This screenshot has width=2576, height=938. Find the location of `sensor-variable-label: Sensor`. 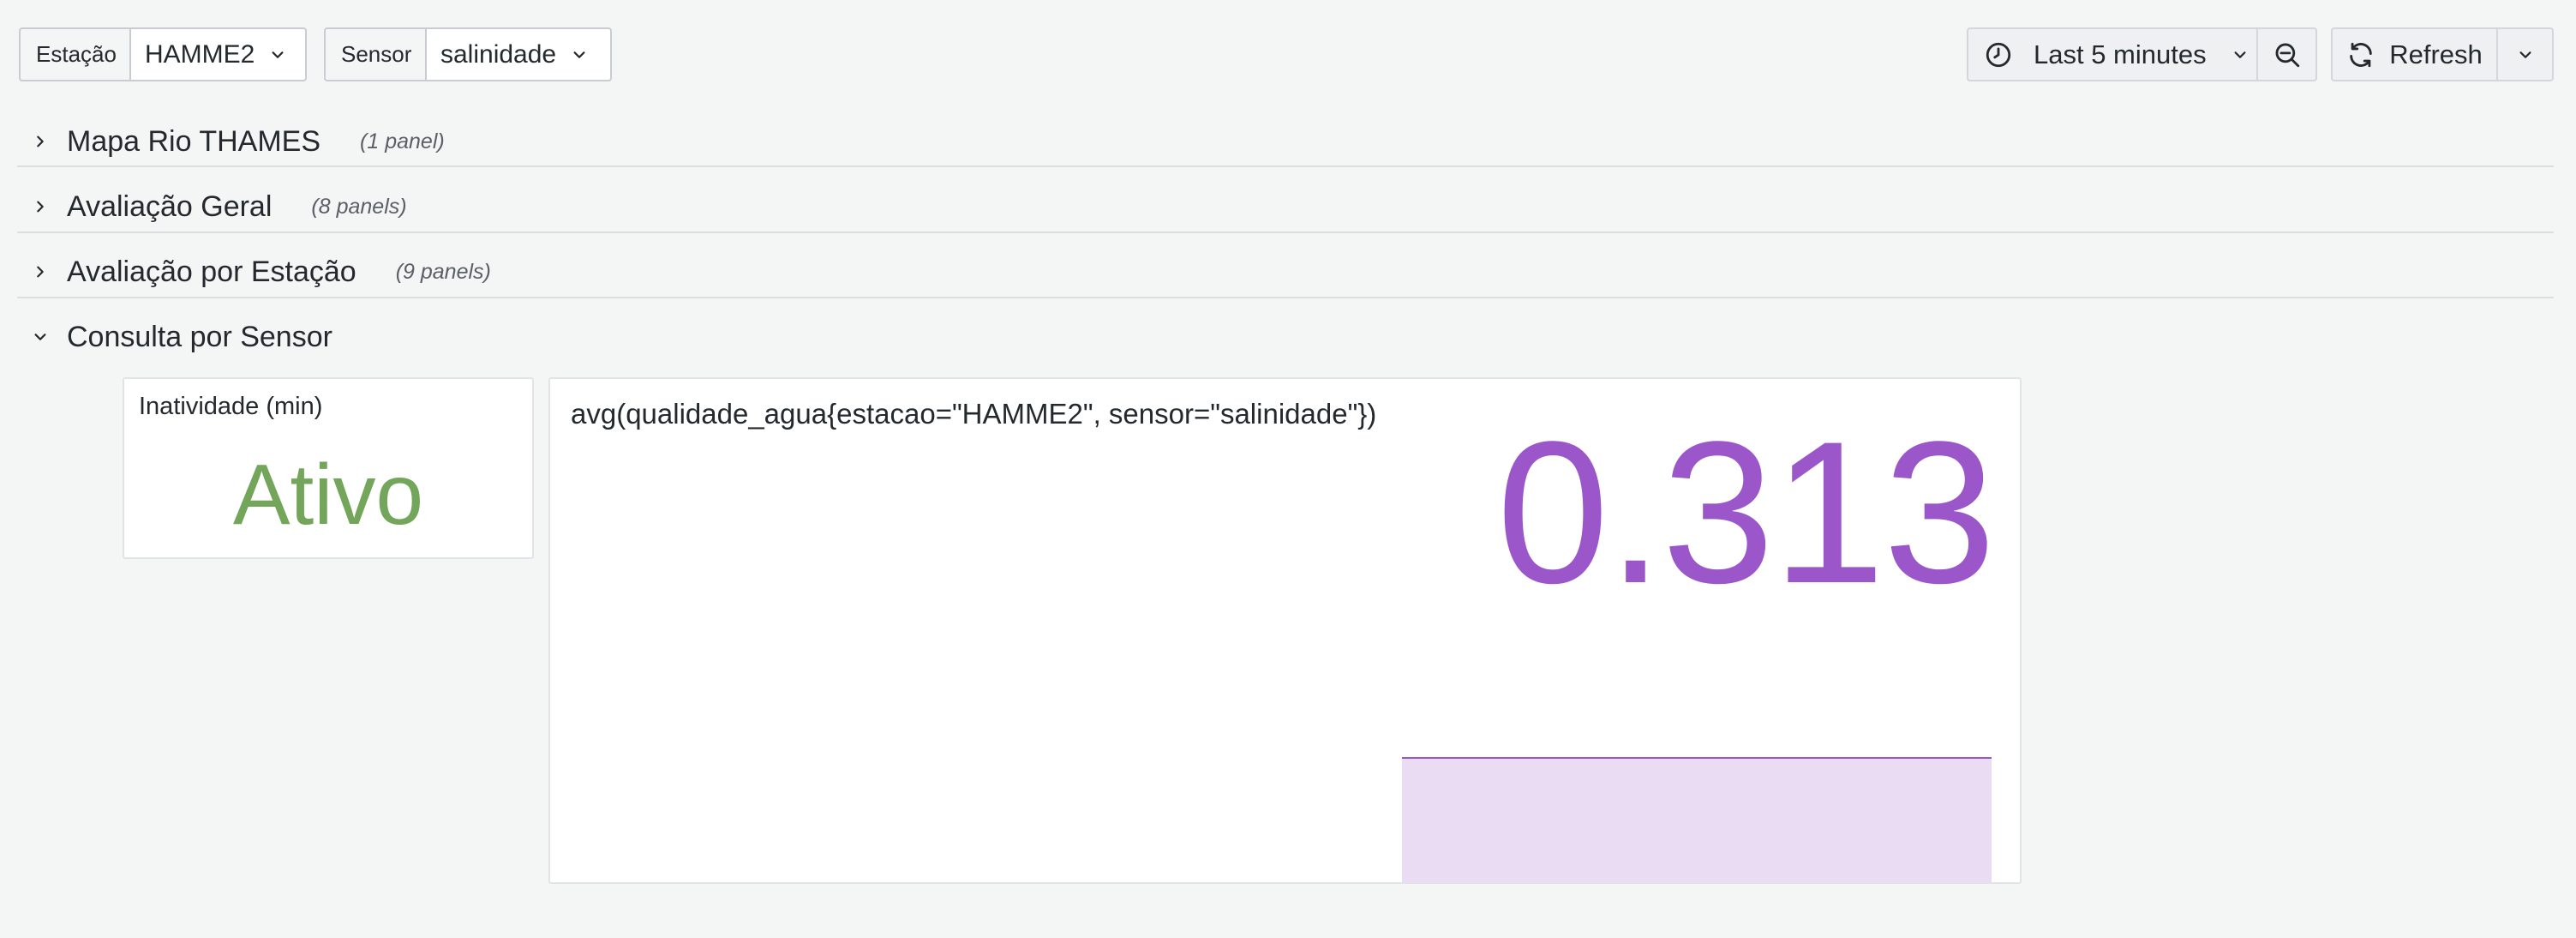

sensor-variable-label: Sensor is located at coordinates (374, 54).